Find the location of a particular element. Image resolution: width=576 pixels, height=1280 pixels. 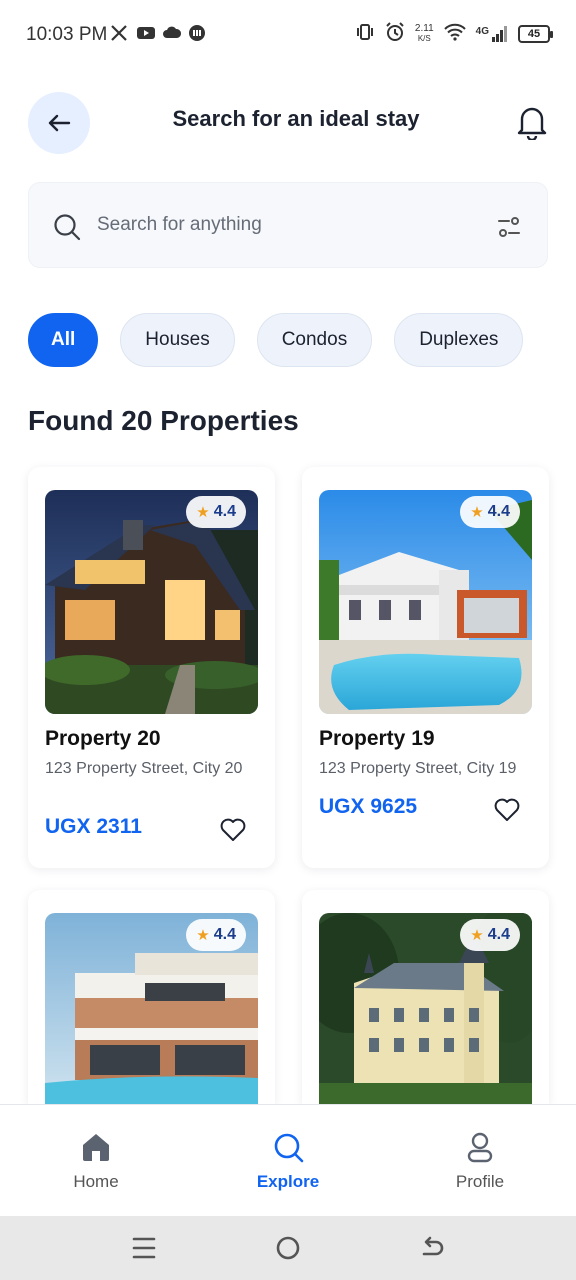

search-bar is located at coordinates (288, 225).